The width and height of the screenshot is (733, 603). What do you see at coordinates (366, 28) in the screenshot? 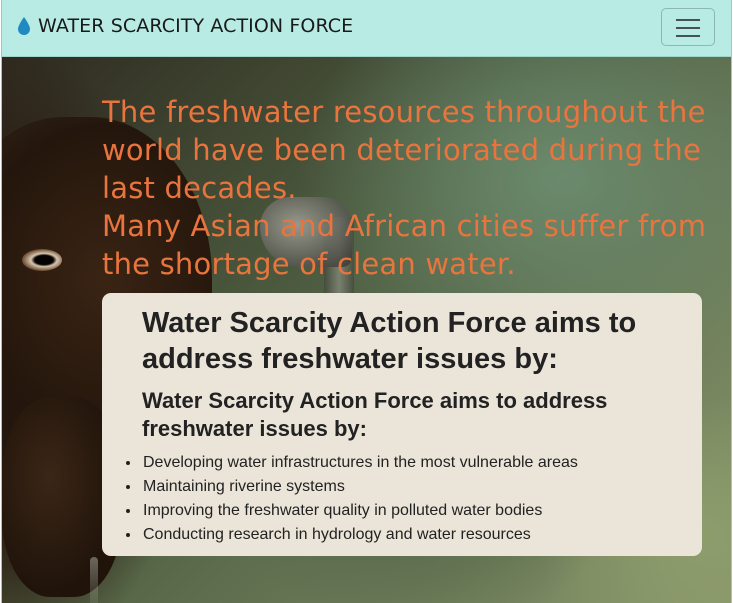
I see `navbar: WATER SCARCITY ACTION FORCE` at bounding box center [366, 28].